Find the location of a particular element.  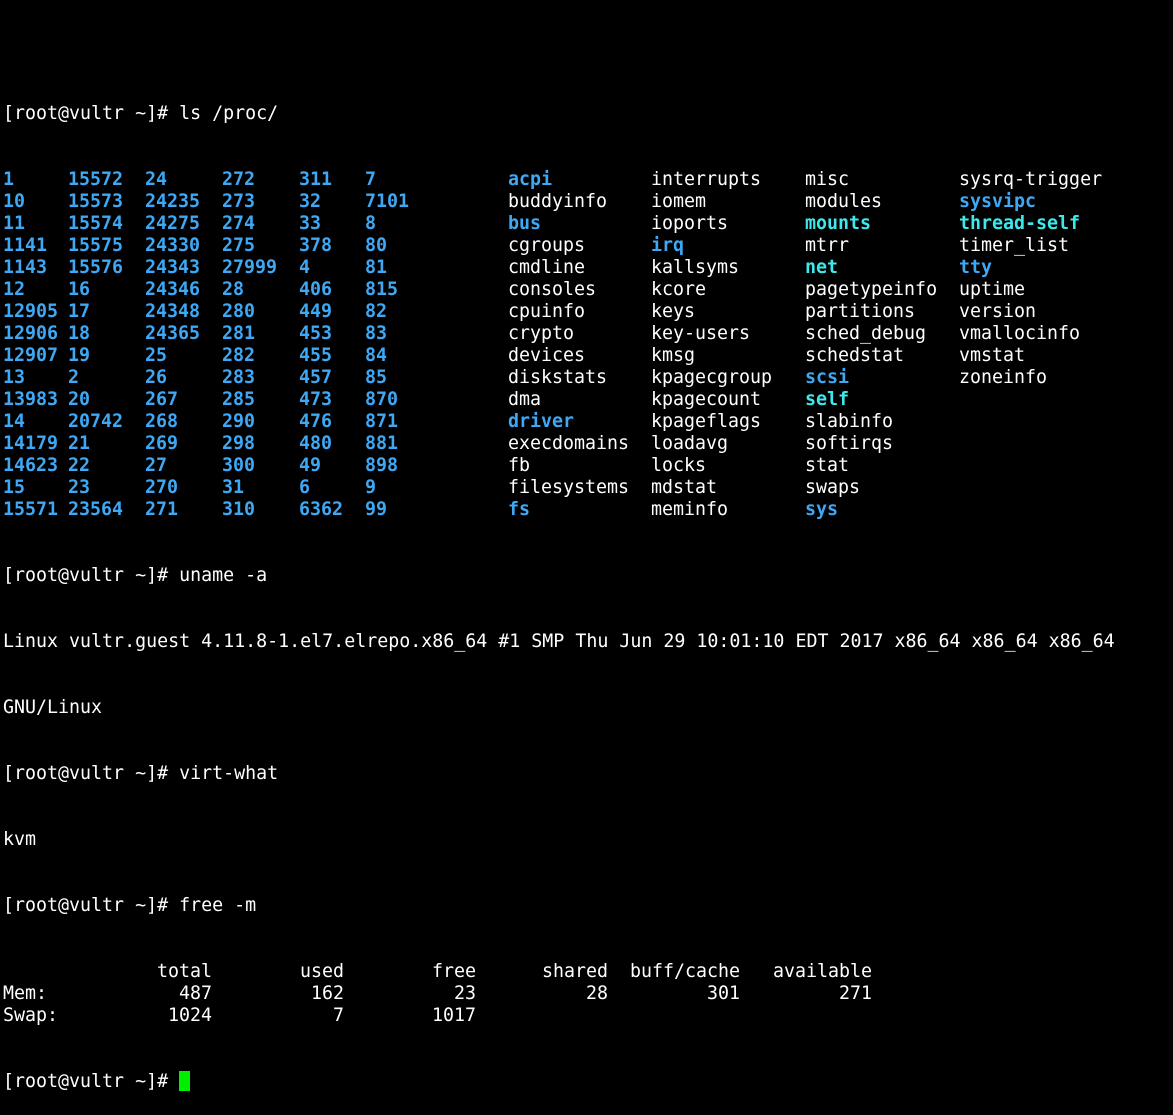

process-dir-entry: 815 is located at coordinates (382, 289).